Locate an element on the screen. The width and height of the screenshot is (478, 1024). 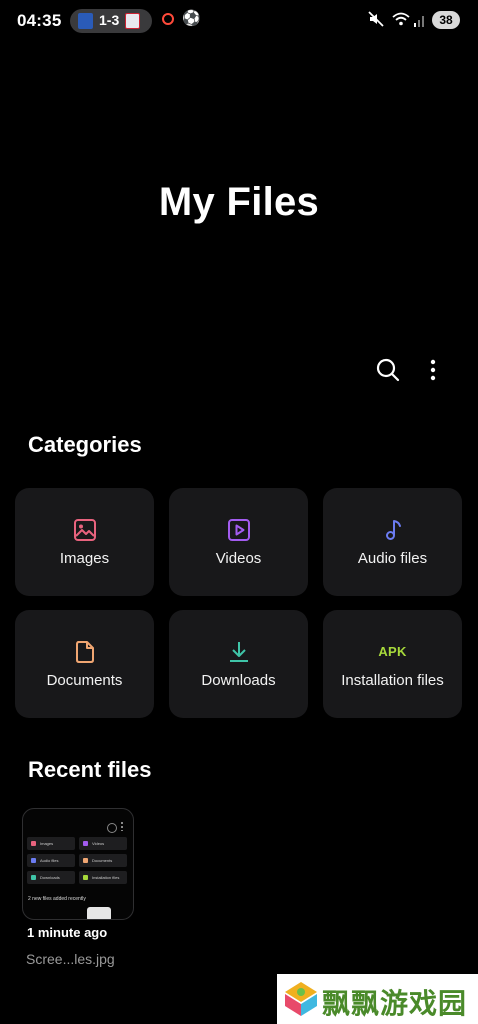
thumbnail-tile: Downloads is located at coordinates (51, 877).